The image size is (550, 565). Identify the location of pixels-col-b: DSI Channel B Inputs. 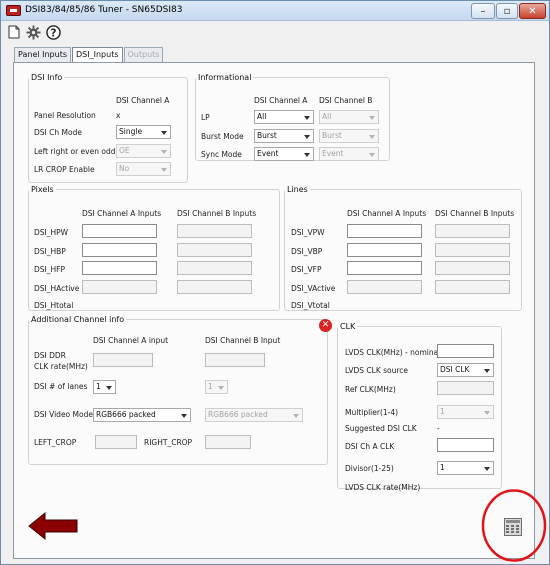
(217, 213).